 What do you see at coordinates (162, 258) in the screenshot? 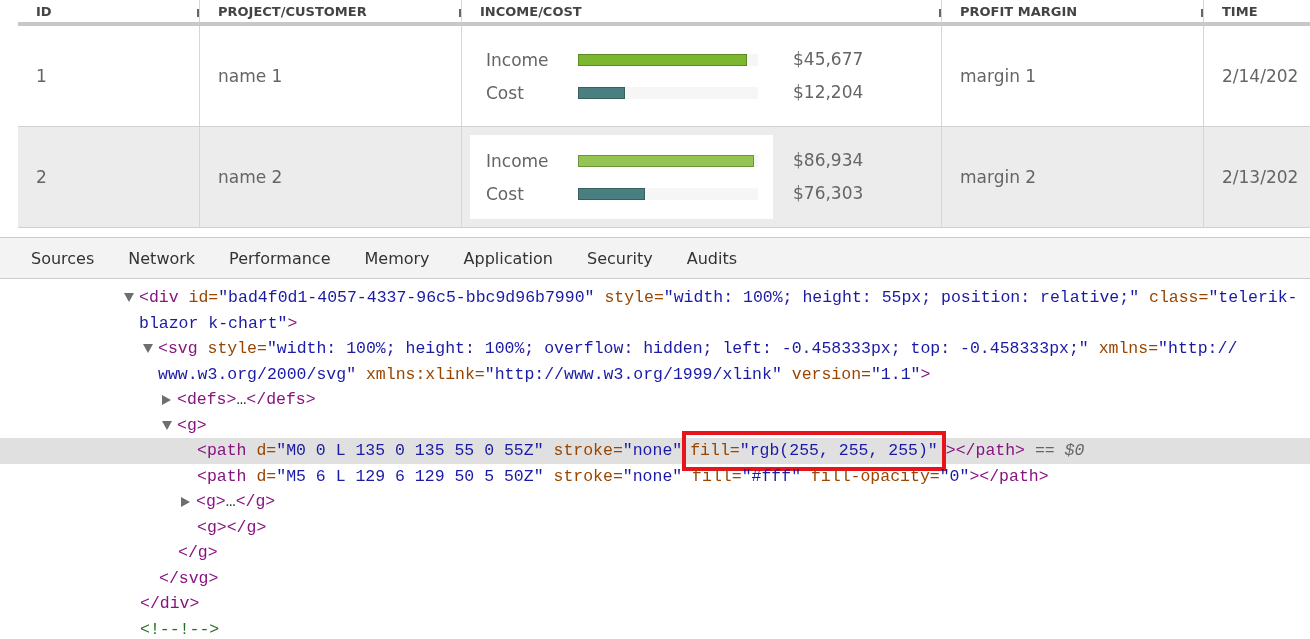
I see `devtools-tab: Network` at bounding box center [162, 258].